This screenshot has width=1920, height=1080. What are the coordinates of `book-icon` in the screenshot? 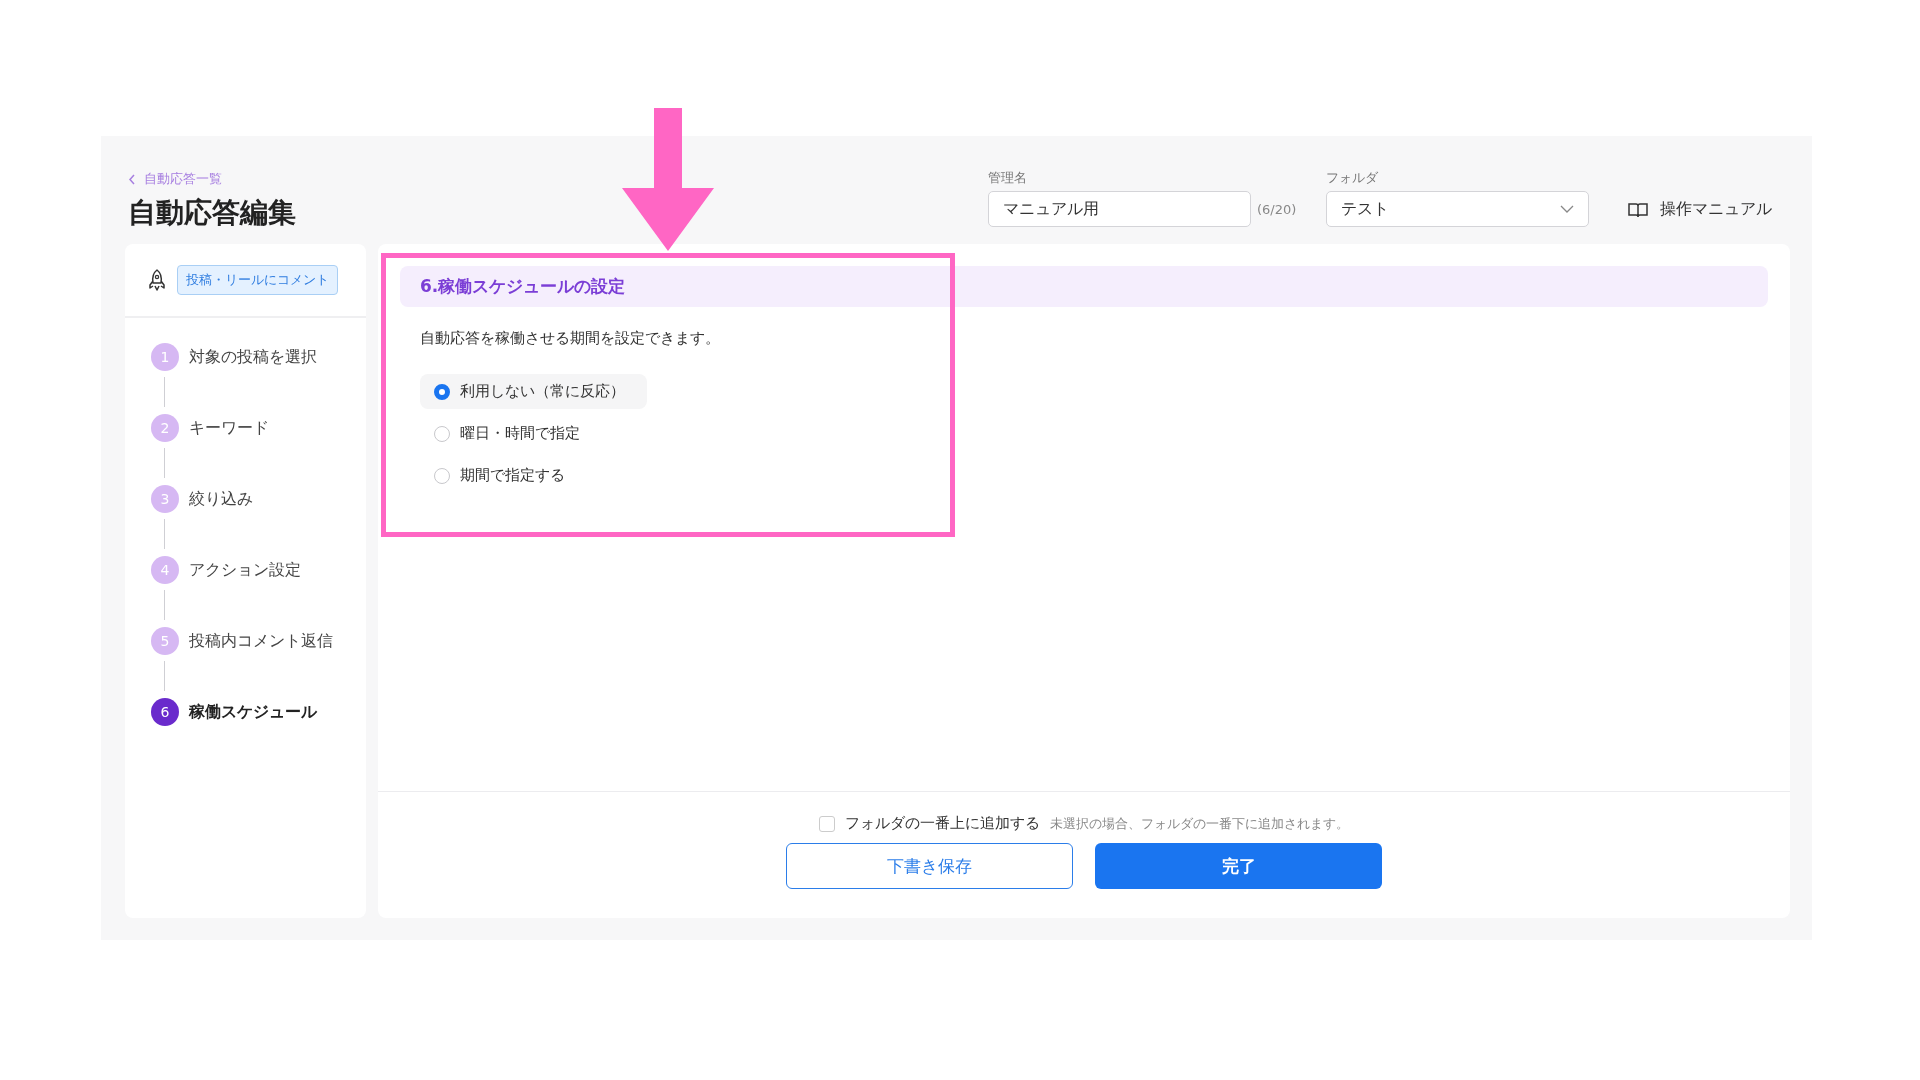 It's located at (1638, 209).